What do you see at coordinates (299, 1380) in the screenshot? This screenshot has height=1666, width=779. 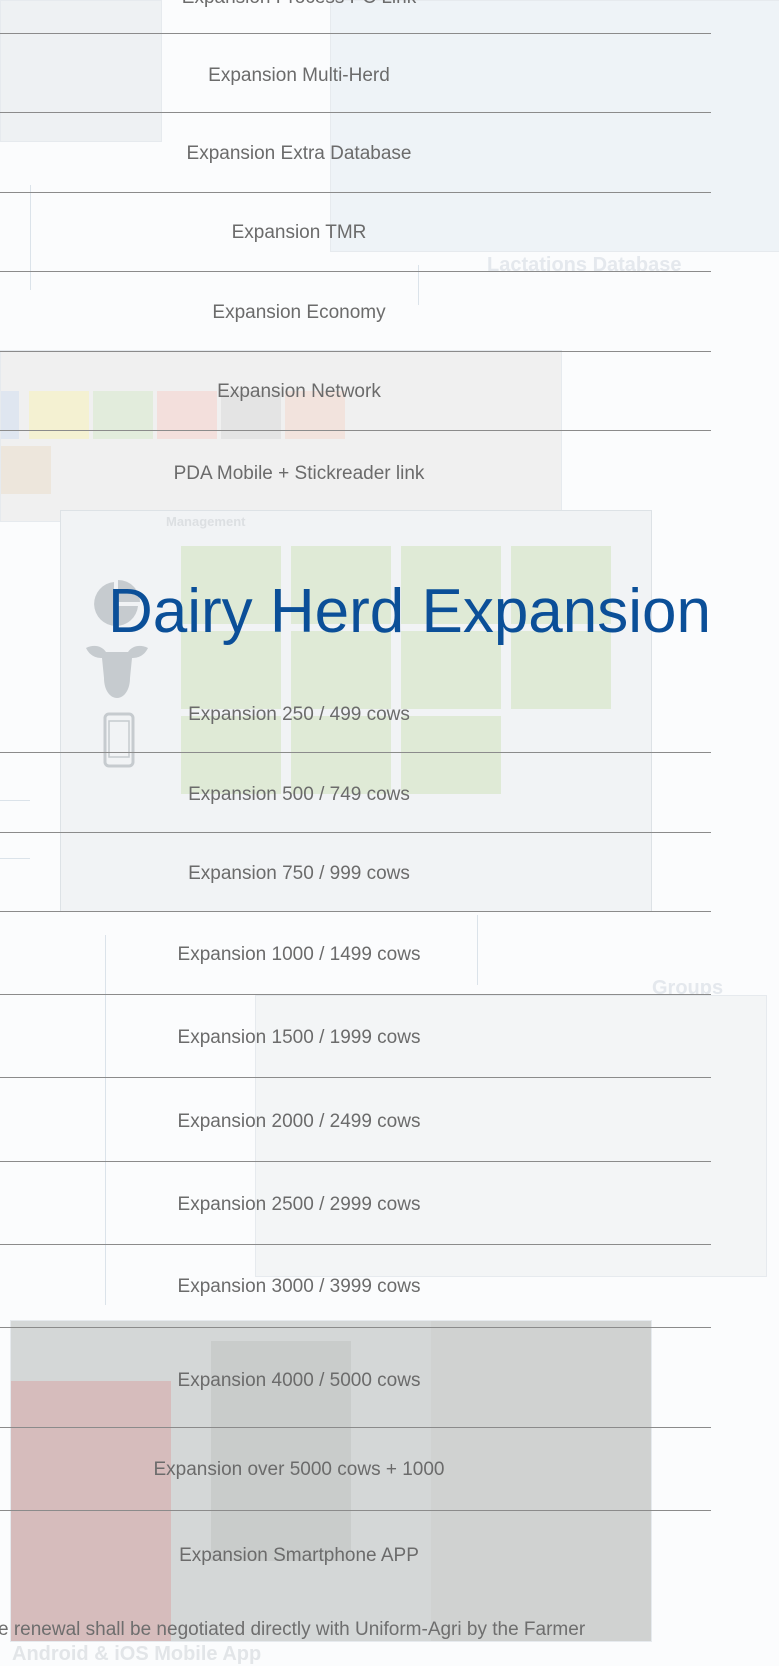 I see `option-label: Expansion 4000 / 5000 cows` at bounding box center [299, 1380].